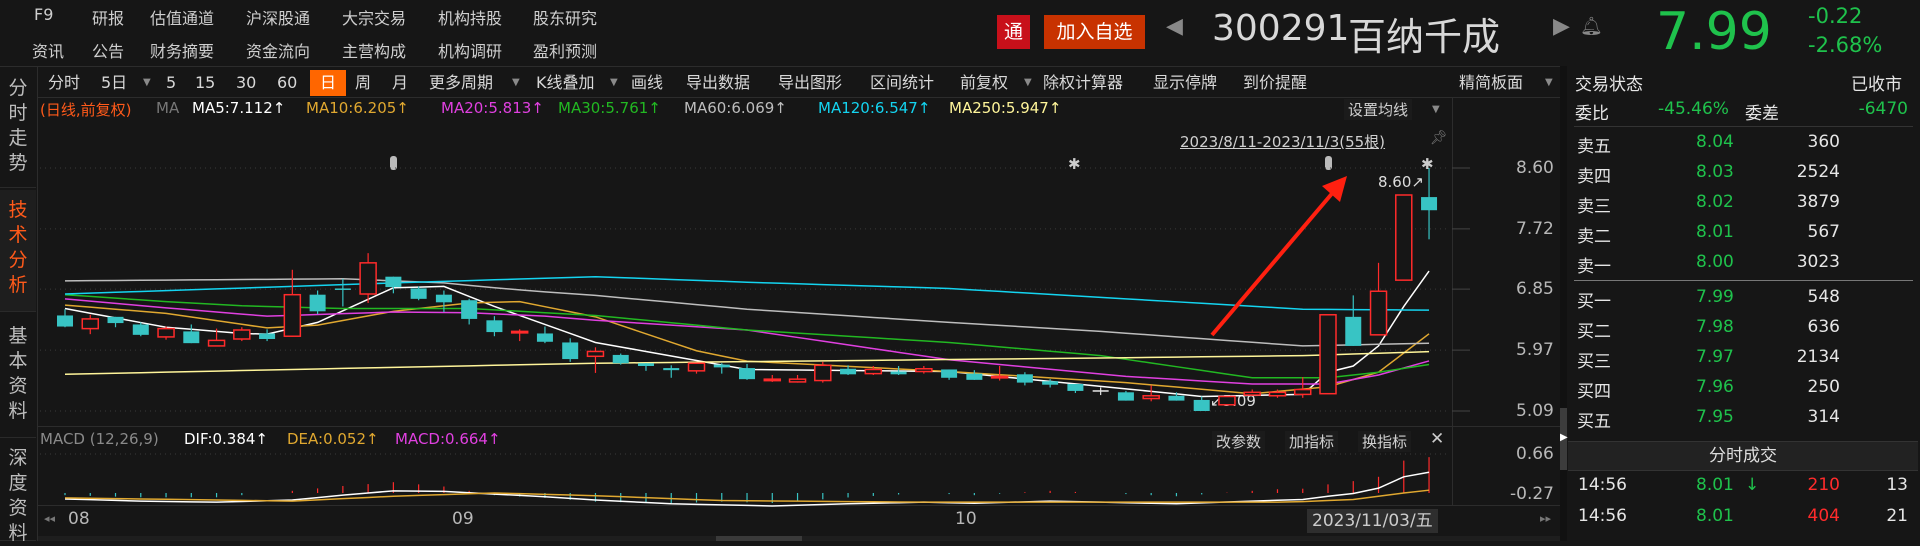  I want to click on level-volume: 567, so click(1823, 232).